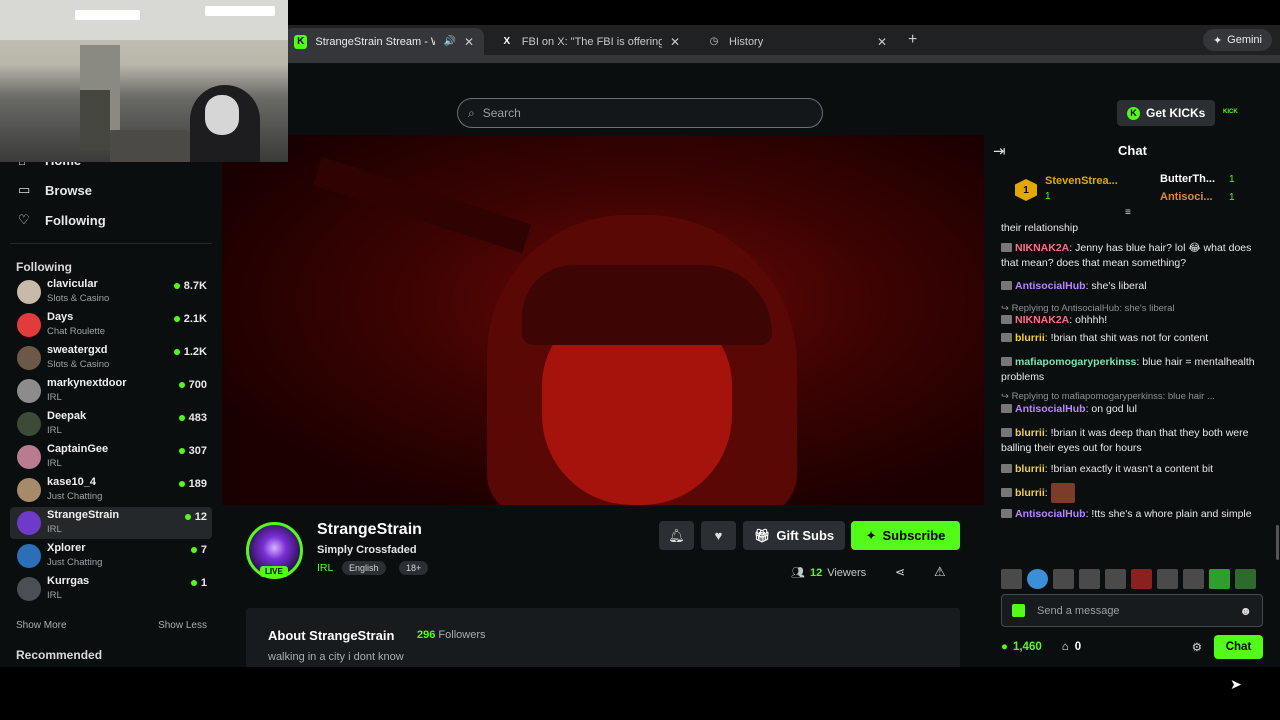  What do you see at coordinates (55, 190) in the screenshot?
I see `sidebar-item-browse: ▭ Browse` at bounding box center [55, 190].